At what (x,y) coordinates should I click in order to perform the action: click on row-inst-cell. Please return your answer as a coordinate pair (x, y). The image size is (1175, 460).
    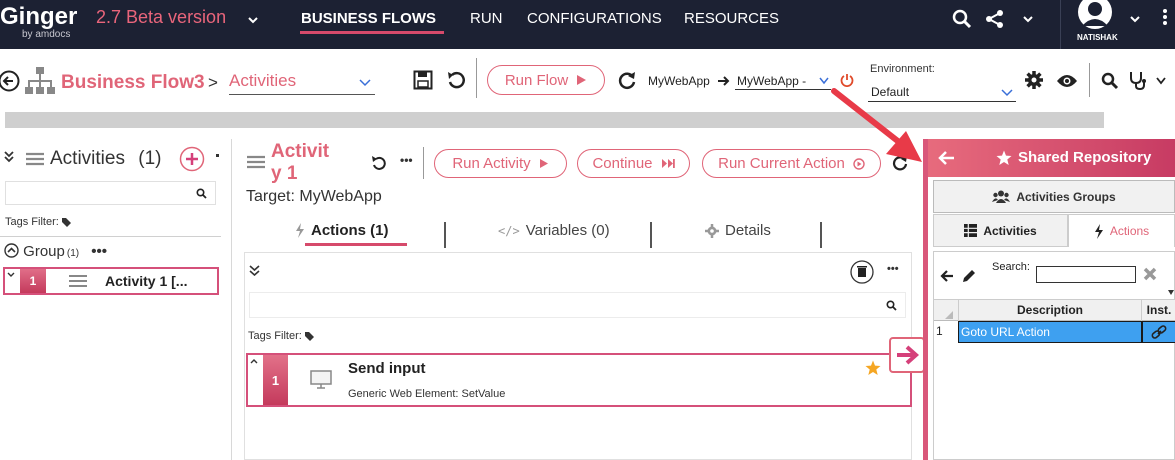
    Looking at the image, I should click on (1158, 332).